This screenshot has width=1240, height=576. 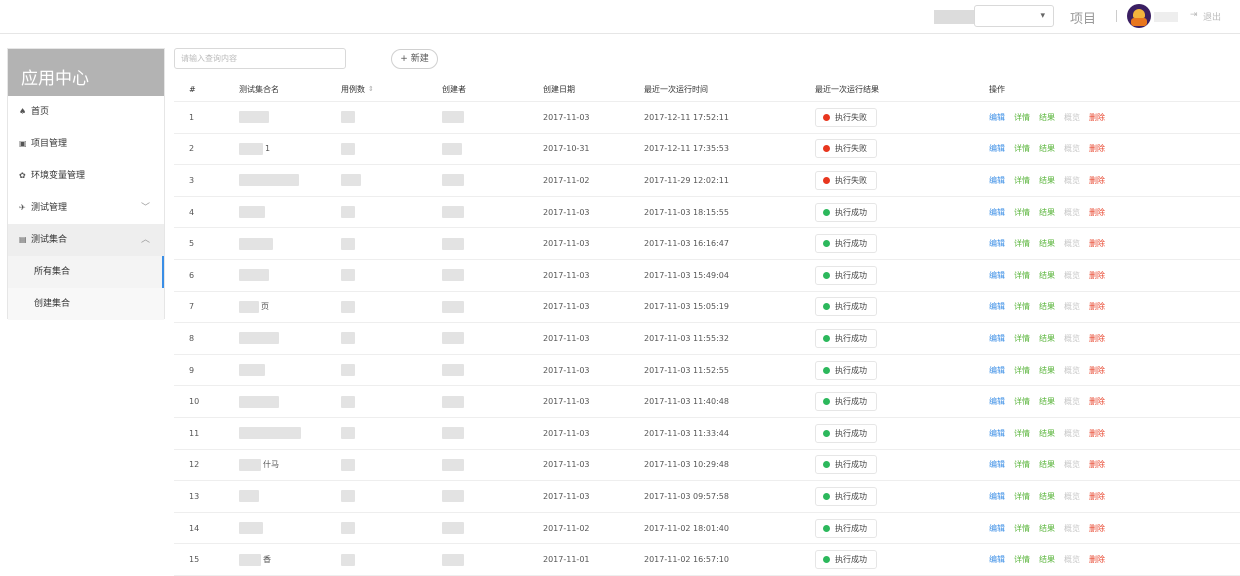 I want to click on sidebar-item-4: ▤ 测试集合 ︿, so click(x=86, y=240).